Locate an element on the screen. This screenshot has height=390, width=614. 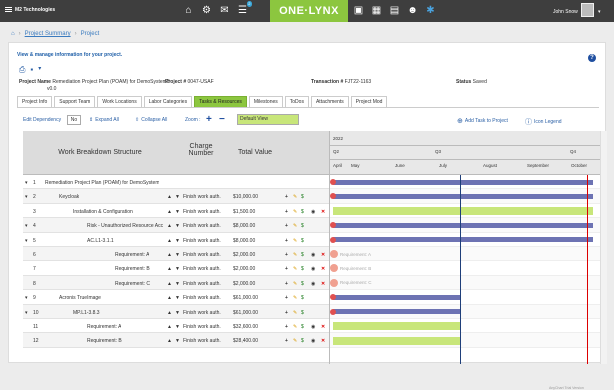
tab-tasks-resources: Tasks & Resources is located at coordinates (220, 101).